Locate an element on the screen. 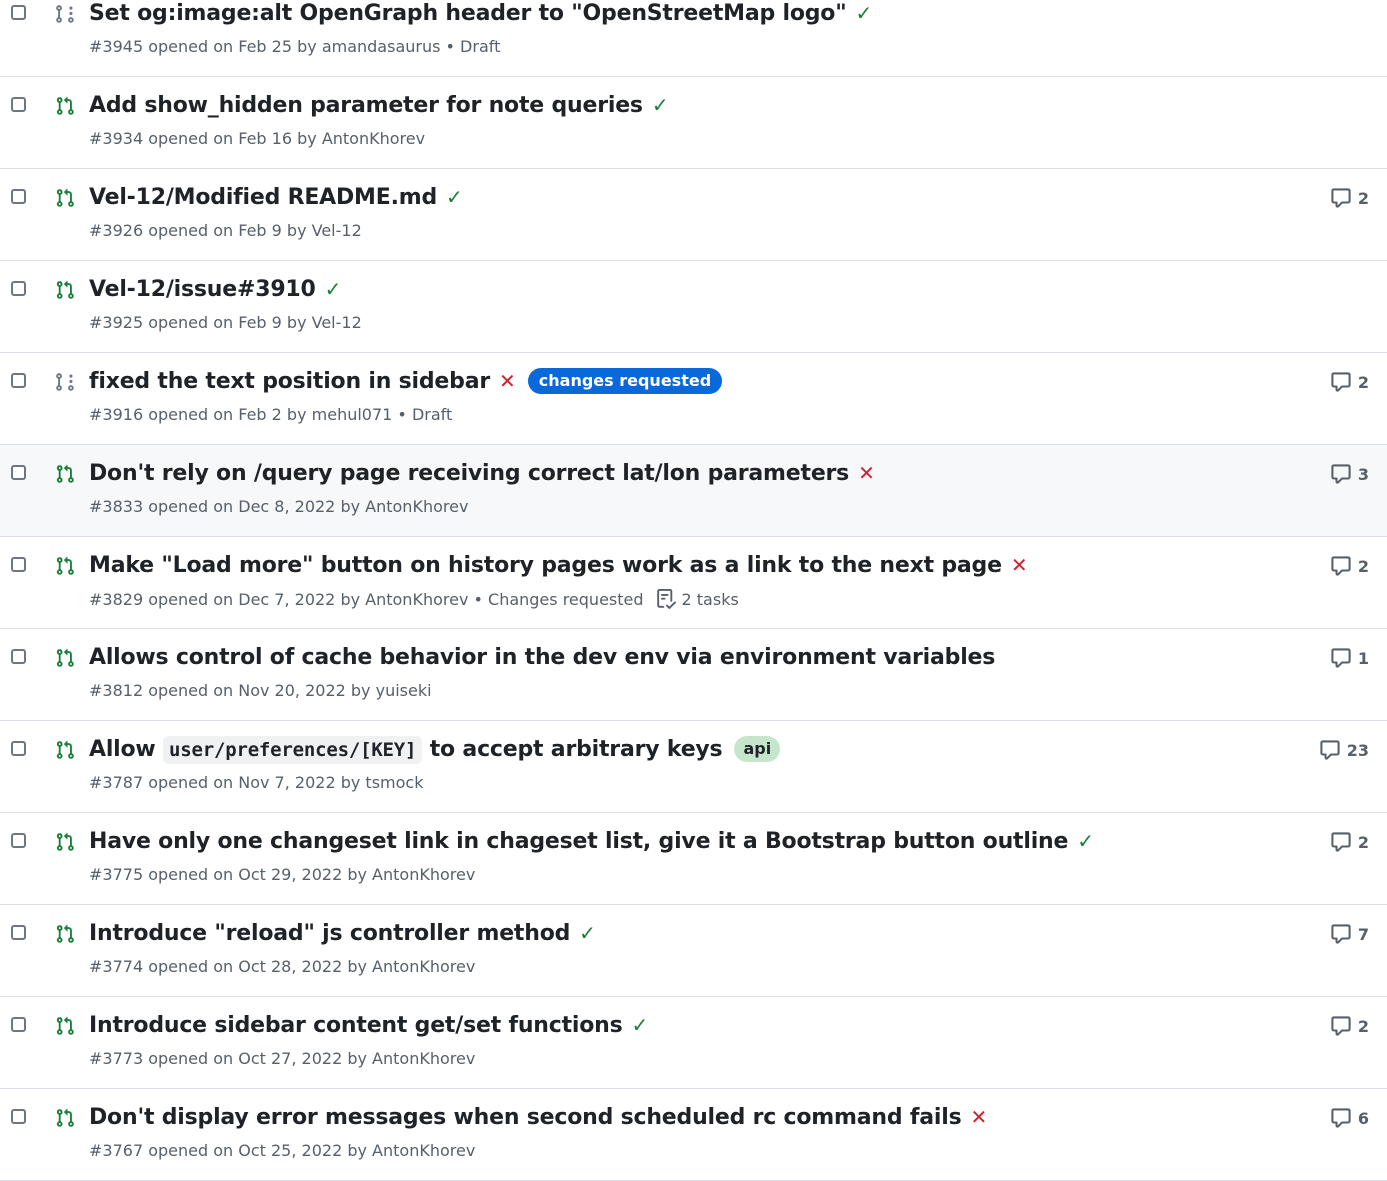 This screenshot has width=1387, height=1181. comments-link: 7 is located at coordinates (1349, 934).